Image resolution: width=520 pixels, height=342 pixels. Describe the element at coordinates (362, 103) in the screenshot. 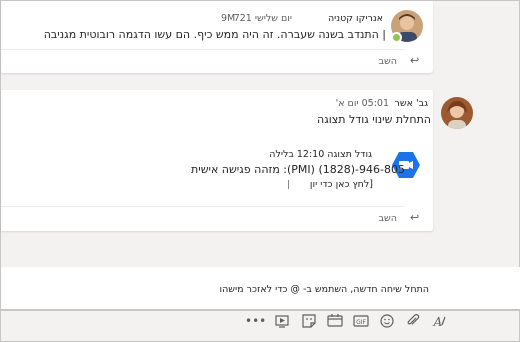

I see `message-timestamp: 05:01 יום א'` at that location.